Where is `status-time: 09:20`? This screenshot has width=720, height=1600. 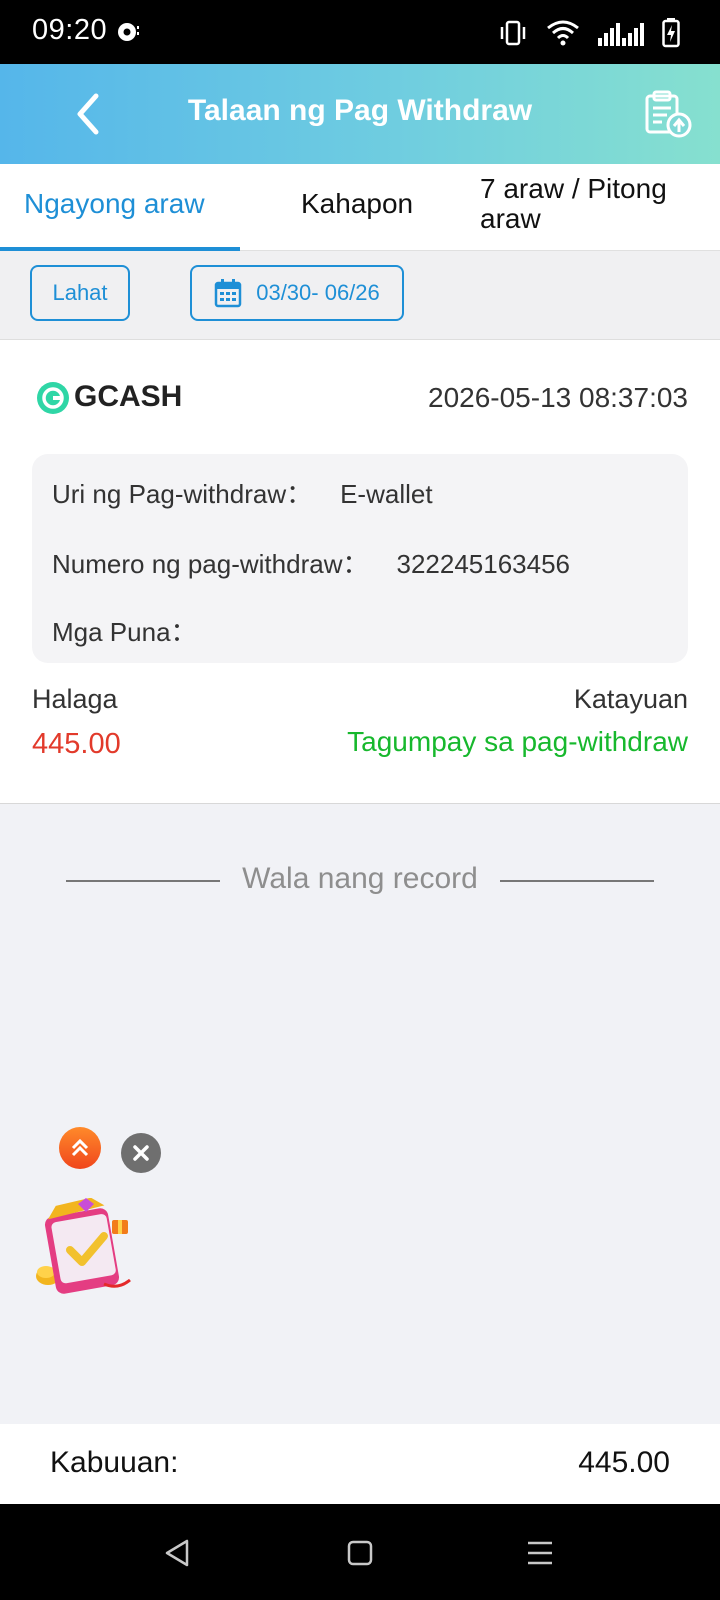 status-time: 09:20 is located at coordinates (70, 30).